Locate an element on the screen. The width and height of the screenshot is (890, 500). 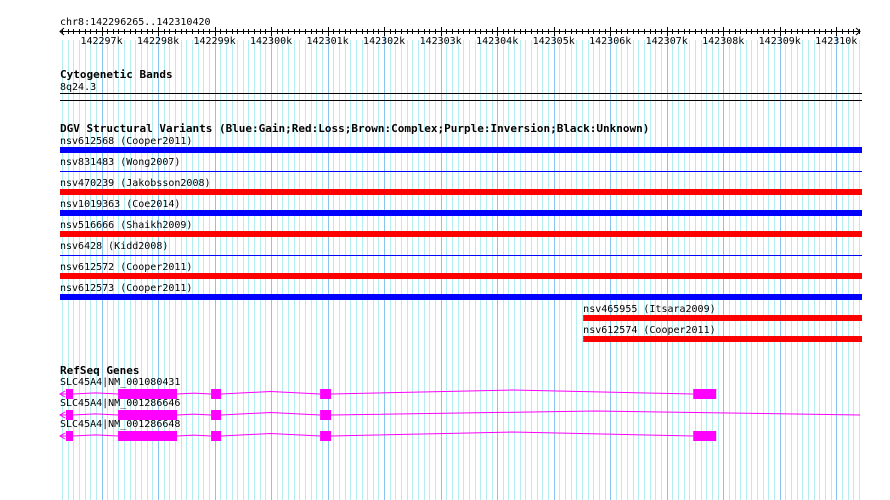
refseq-track-title: RefSeq Genes is located at coordinates (99, 370).